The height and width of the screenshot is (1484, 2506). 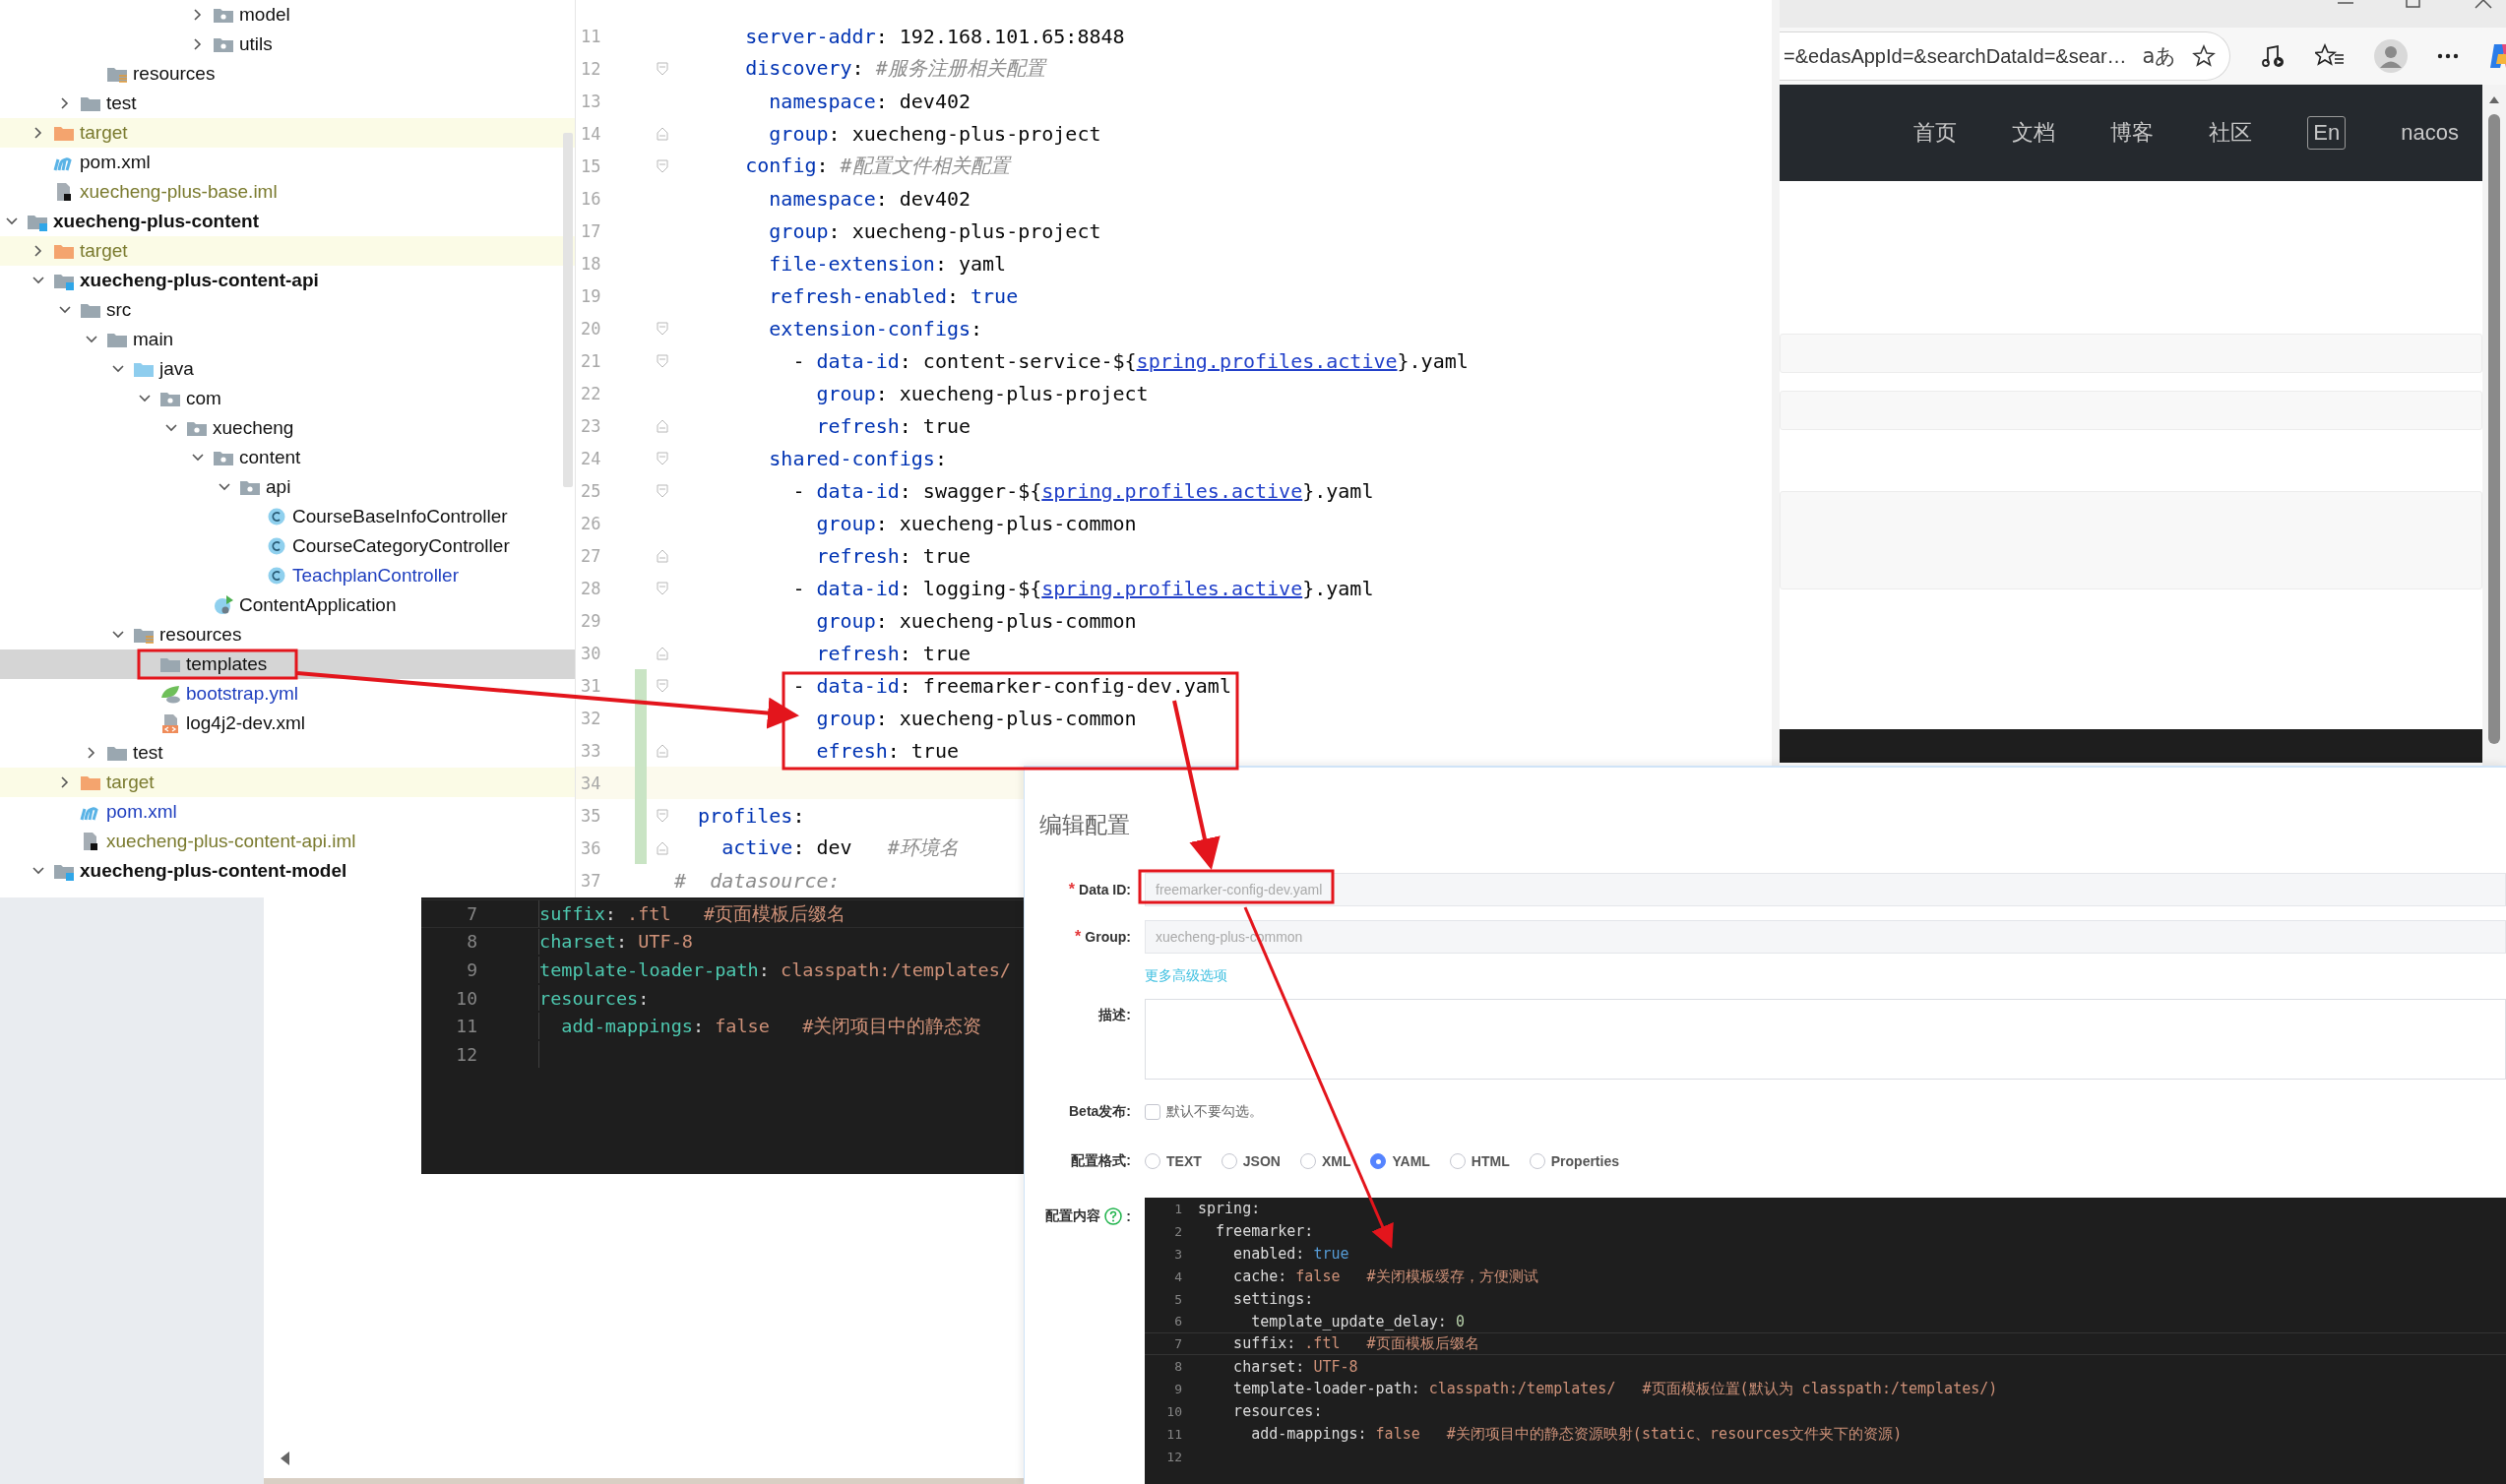 I want to click on code-line: spring:, so click(x=1229, y=1209).